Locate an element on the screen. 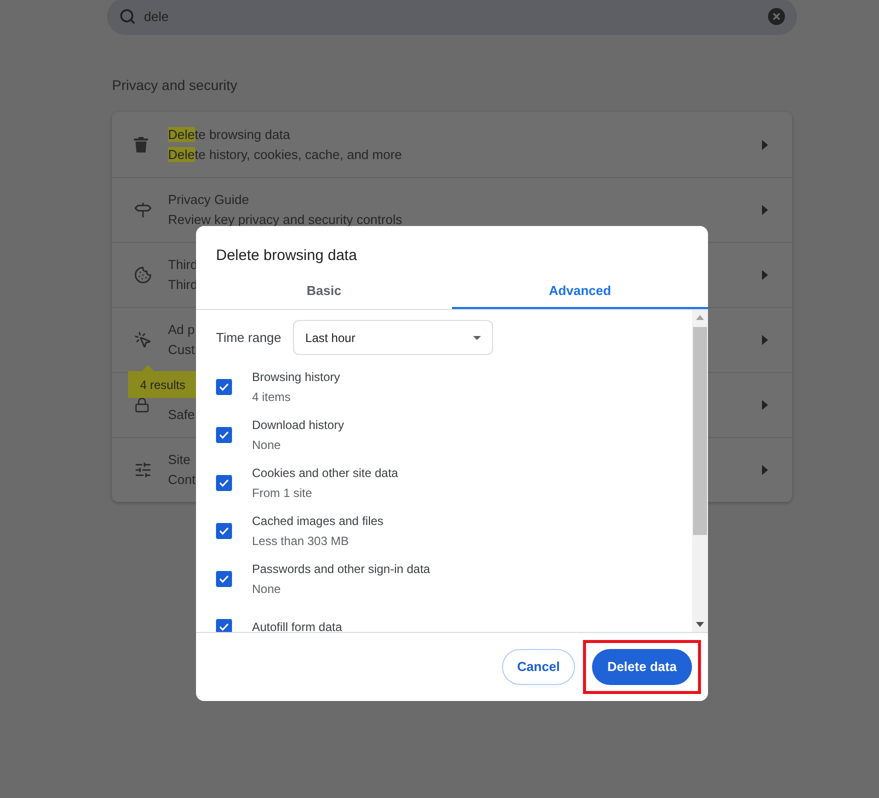  delete-button: Delete data is located at coordinates (642, 667).